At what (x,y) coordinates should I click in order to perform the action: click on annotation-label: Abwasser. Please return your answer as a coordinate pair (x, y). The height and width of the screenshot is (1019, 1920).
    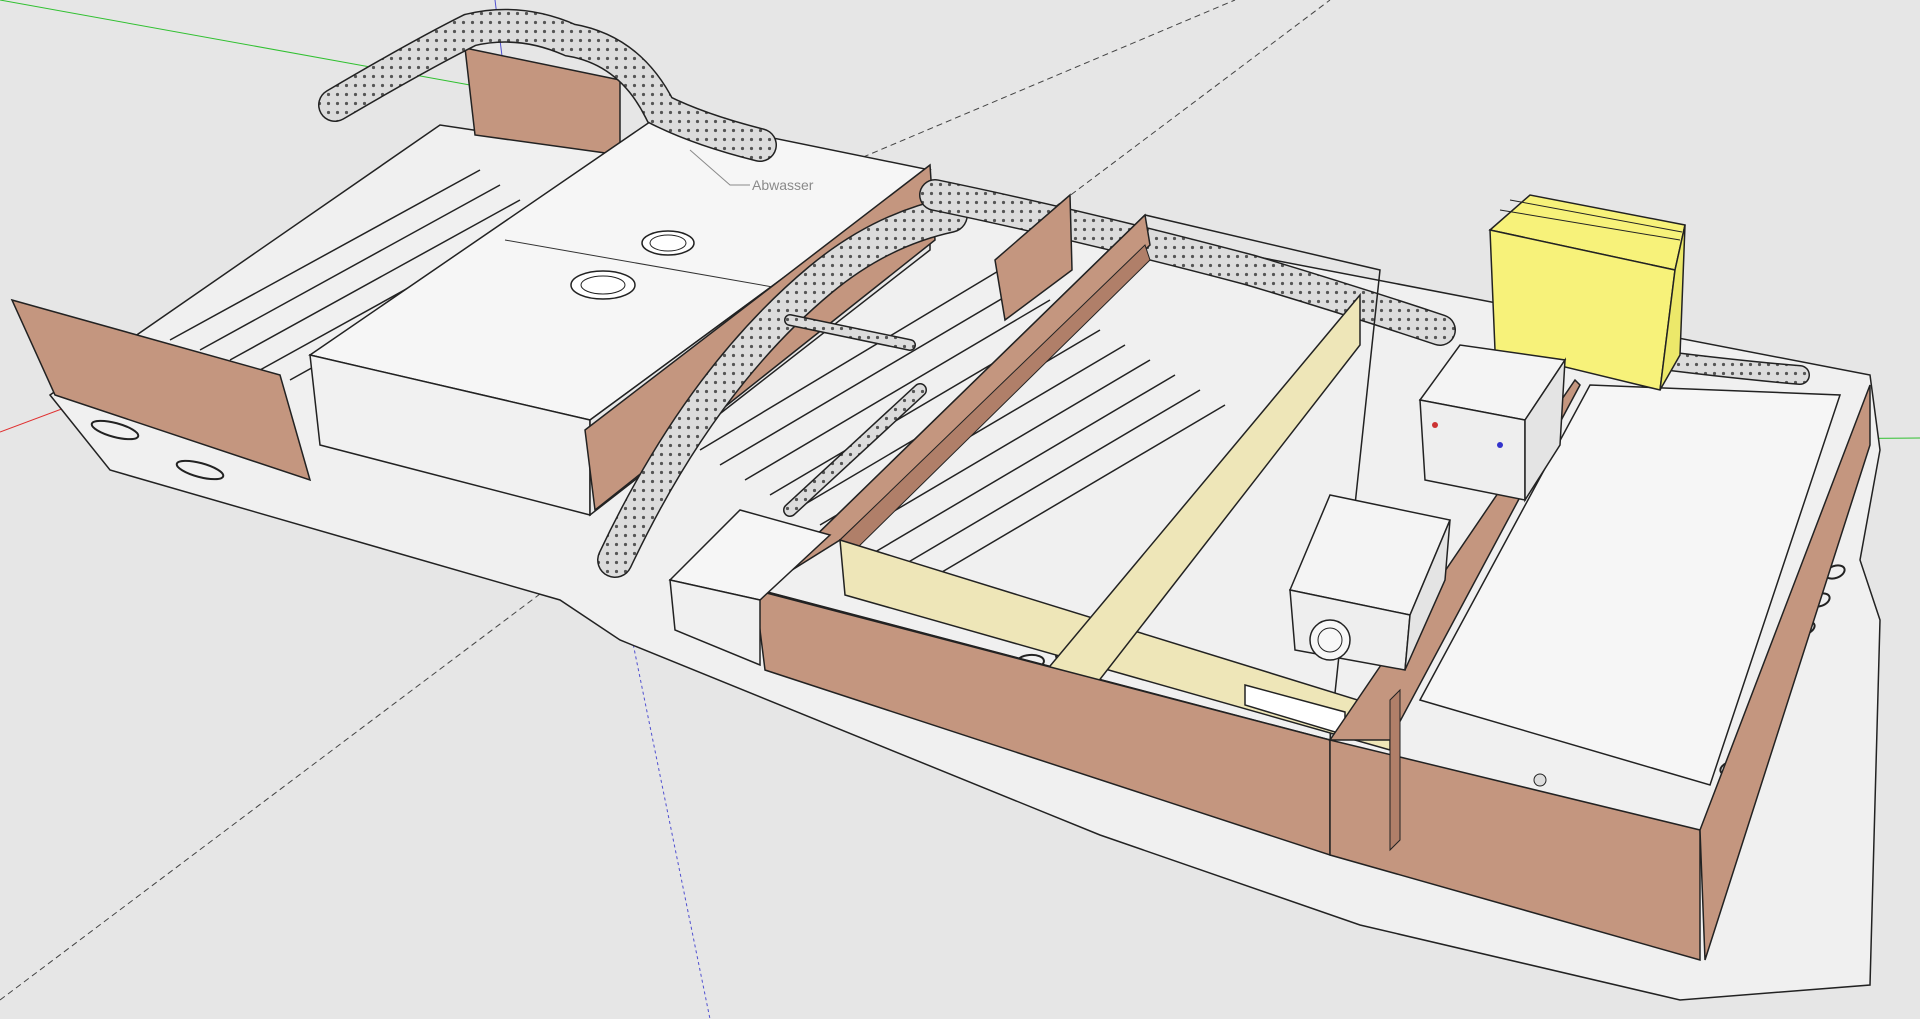
    Looking at the image, I should click on (783, 185).